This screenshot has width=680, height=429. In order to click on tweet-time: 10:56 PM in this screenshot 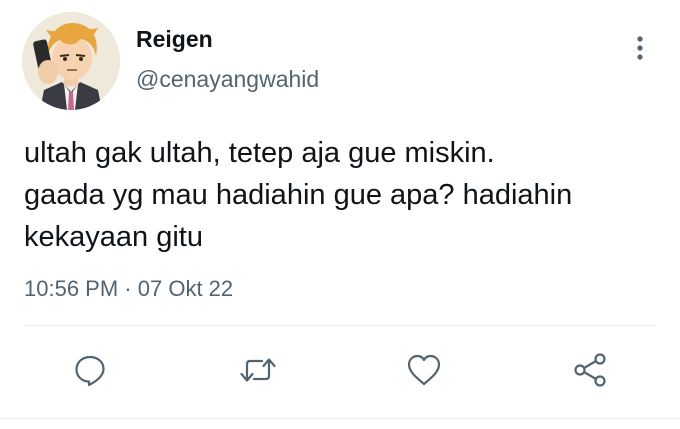, I will do `click(71, 288)`.